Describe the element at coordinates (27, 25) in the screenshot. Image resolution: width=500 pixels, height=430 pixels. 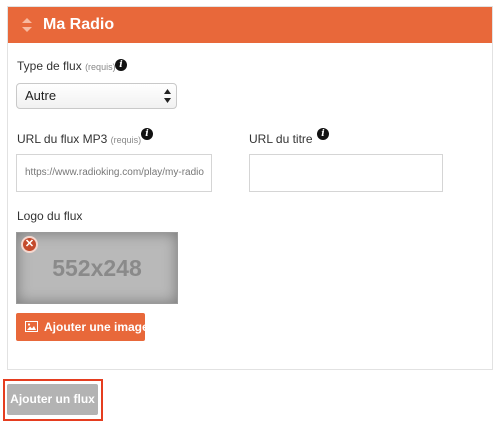
I see `sort-icon` at that location.